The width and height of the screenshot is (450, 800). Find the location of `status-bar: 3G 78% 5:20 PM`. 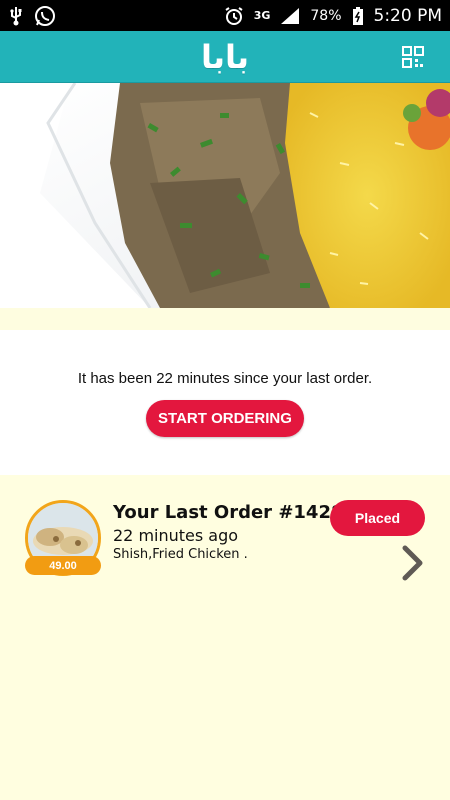

status-bar: 3G 78% 5:20 PM is located at coordinates (225, 15).